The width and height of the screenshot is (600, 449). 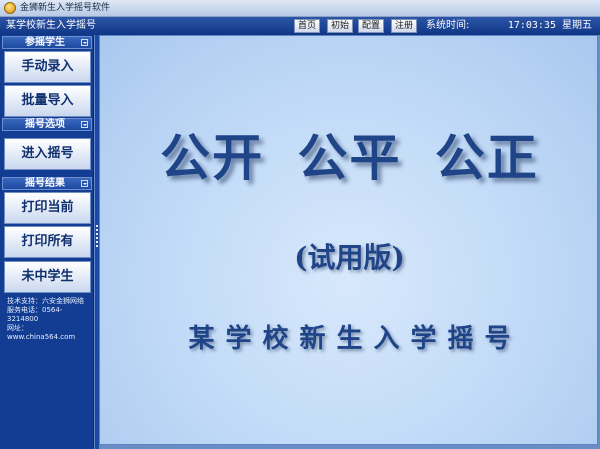 I want to click on enter-lottery-button: 进入摇号, so click(x=47, y=154).